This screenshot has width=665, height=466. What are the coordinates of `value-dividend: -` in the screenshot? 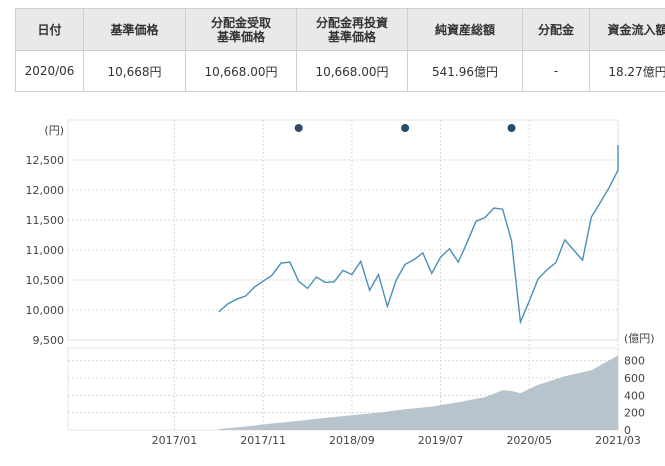 It's located at (556, 71).